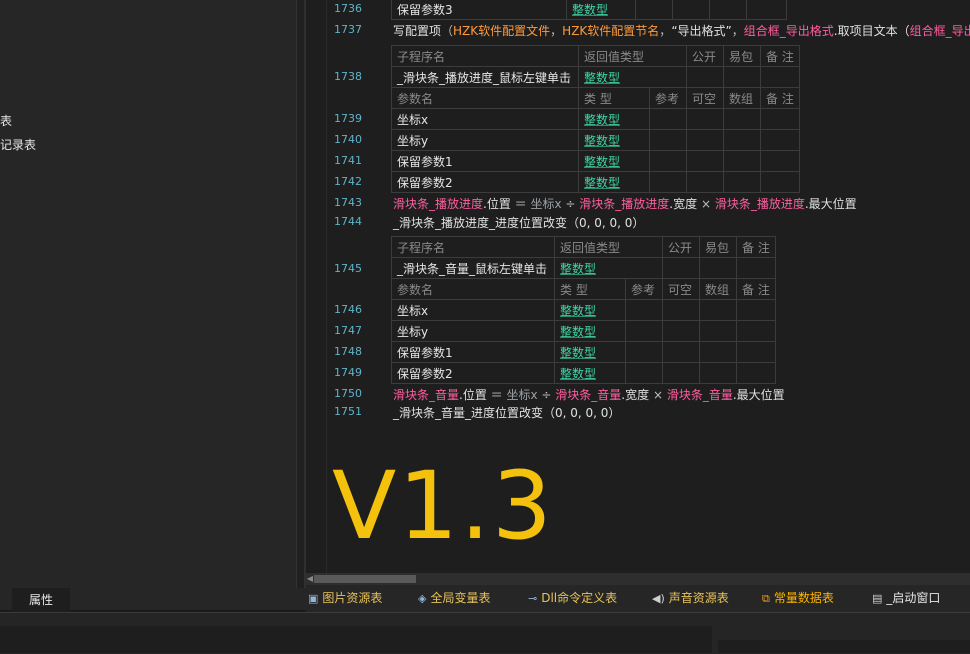 The width and height of the screenshot is (970, 654). Describe the element at coordinates (348, 309) in the screenshot. I see `line-number: 1746` at that location.